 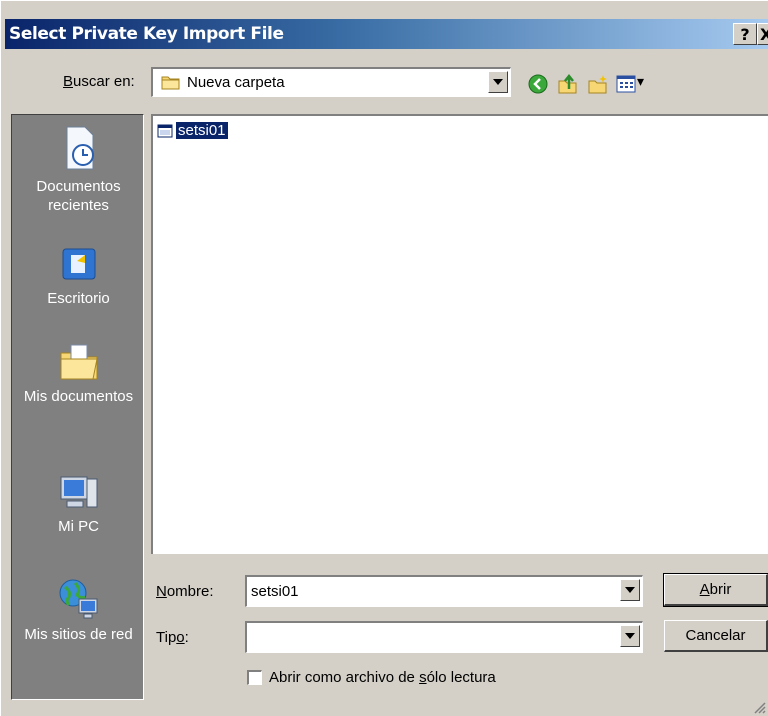 I want to click on help-button: ?, so click(x=745, y=34).